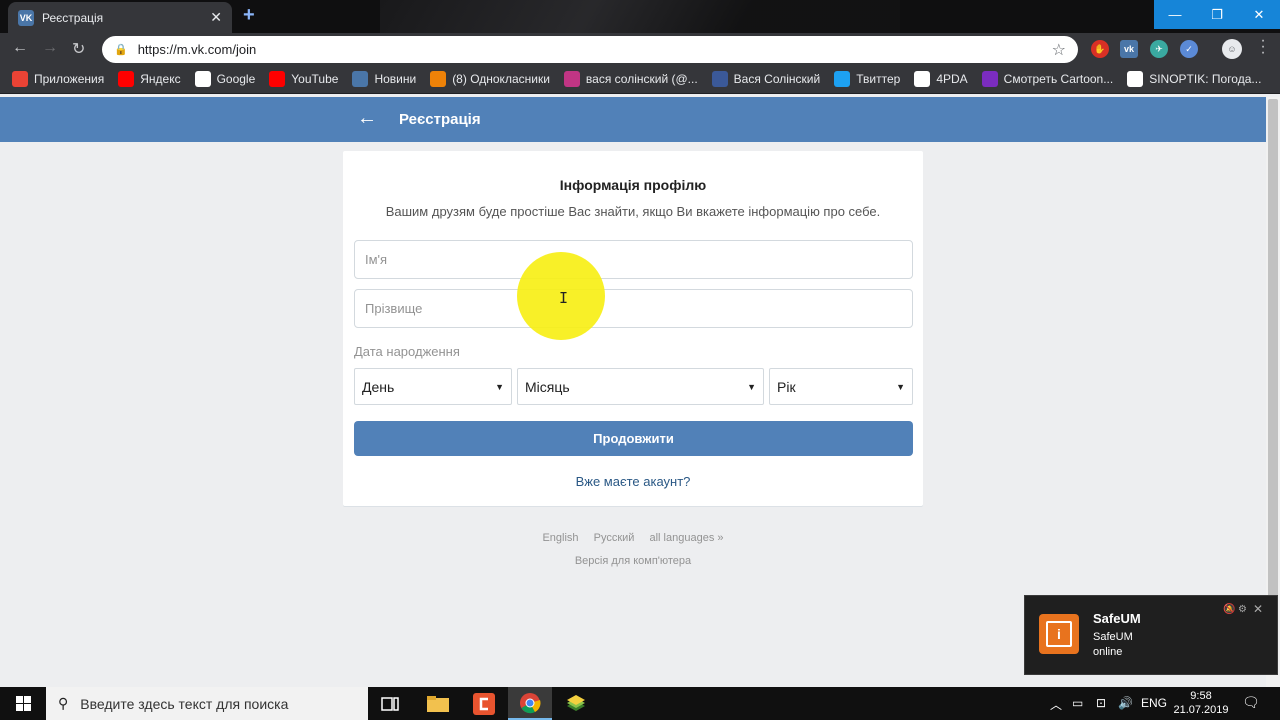 The image size is (1280, 720). Describe the element at coordinates (633, 185) in the screenshot. I see `profile-info-heading: Інформація профілю` at that location.